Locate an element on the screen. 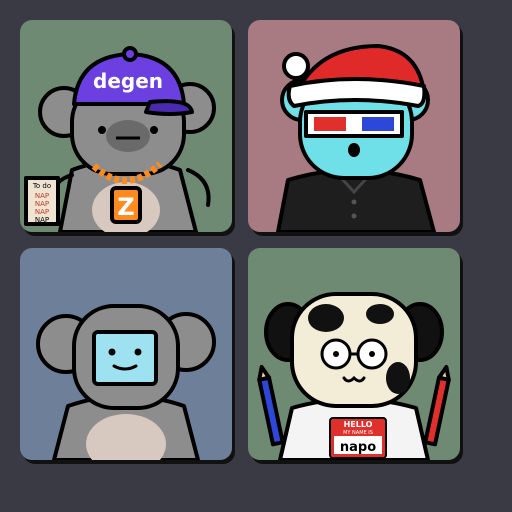  pendant-letter: Z is located at coordinates (125, 207).